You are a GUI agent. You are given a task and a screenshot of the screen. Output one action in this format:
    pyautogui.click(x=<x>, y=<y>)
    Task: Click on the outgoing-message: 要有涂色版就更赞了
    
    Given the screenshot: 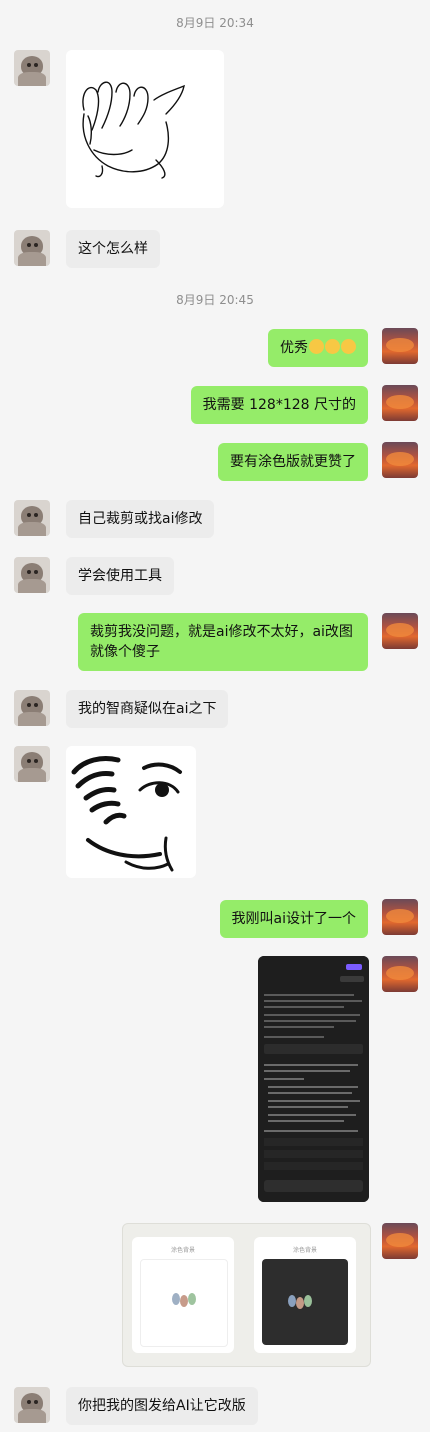 What is the action you would take?
    pyautogui.click(x=293, y=462)
    